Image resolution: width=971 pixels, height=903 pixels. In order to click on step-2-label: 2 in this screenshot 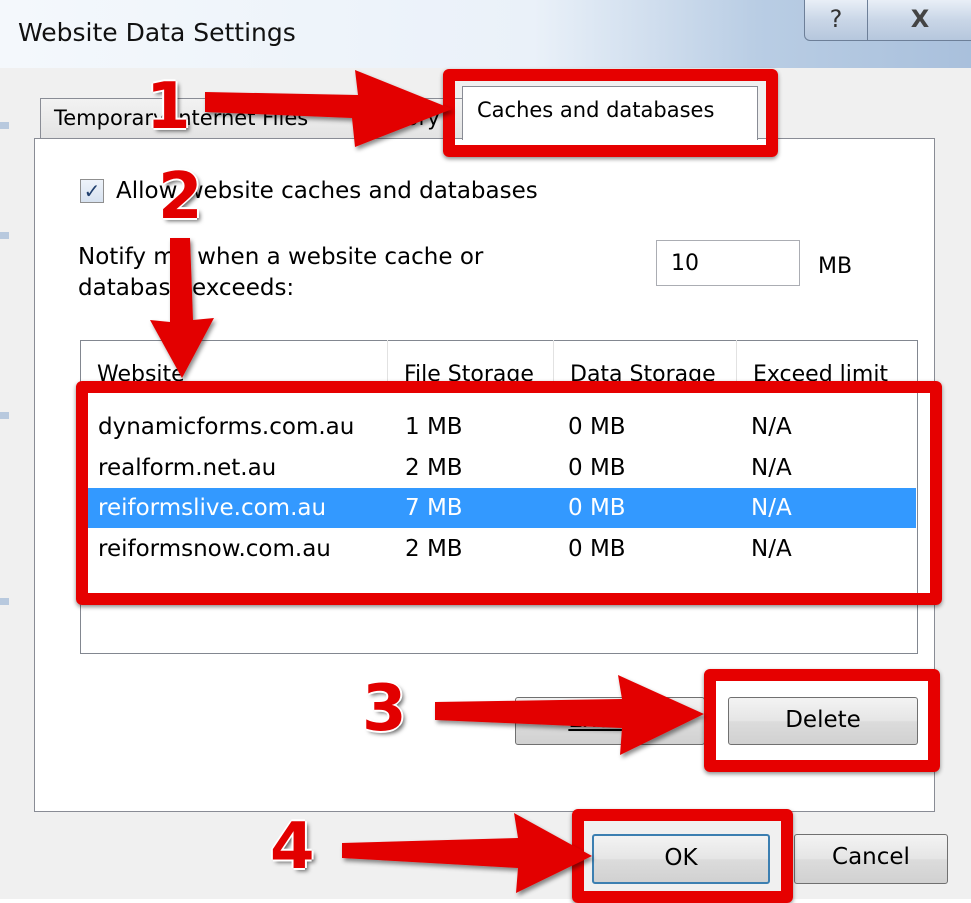, I will do `click(180, 197)`.